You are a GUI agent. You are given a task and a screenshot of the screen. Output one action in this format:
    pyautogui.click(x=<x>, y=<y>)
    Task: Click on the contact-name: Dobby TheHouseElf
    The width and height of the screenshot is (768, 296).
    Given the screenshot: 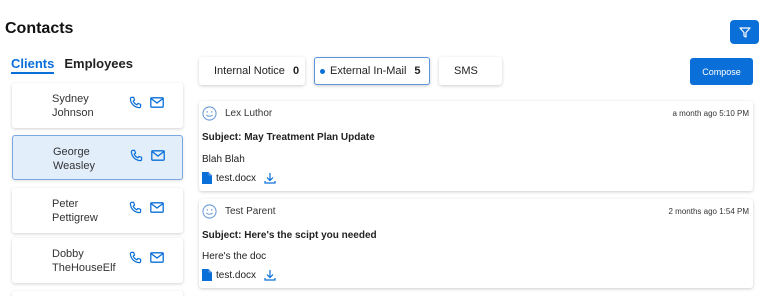 What is the action you would take?
    pyautogui.click(x=84, y=261)
    